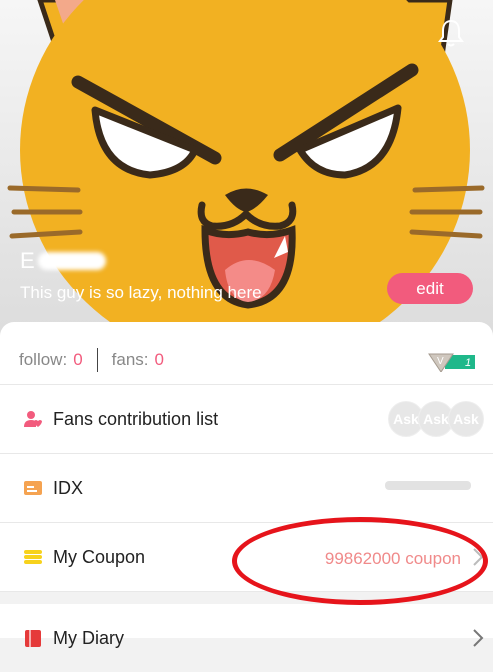 Image resolution: width=493 pixels, height=672 pixels. Describe the element at coordinates (130, 359) in the screenshot. I see `fans-label: fans:` at that location.